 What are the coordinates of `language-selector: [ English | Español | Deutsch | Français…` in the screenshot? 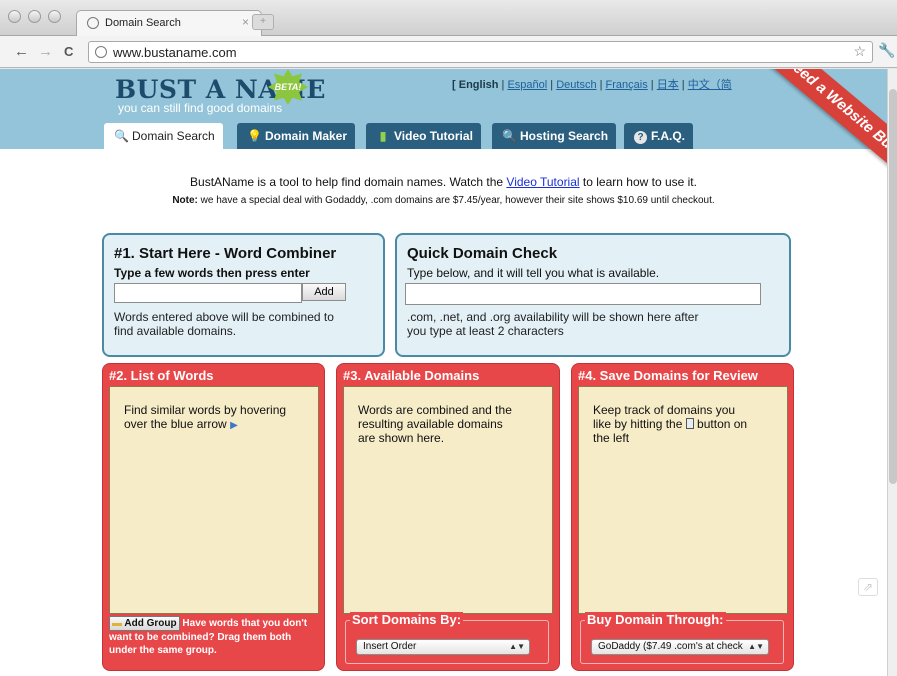 It's located at (592, 85).